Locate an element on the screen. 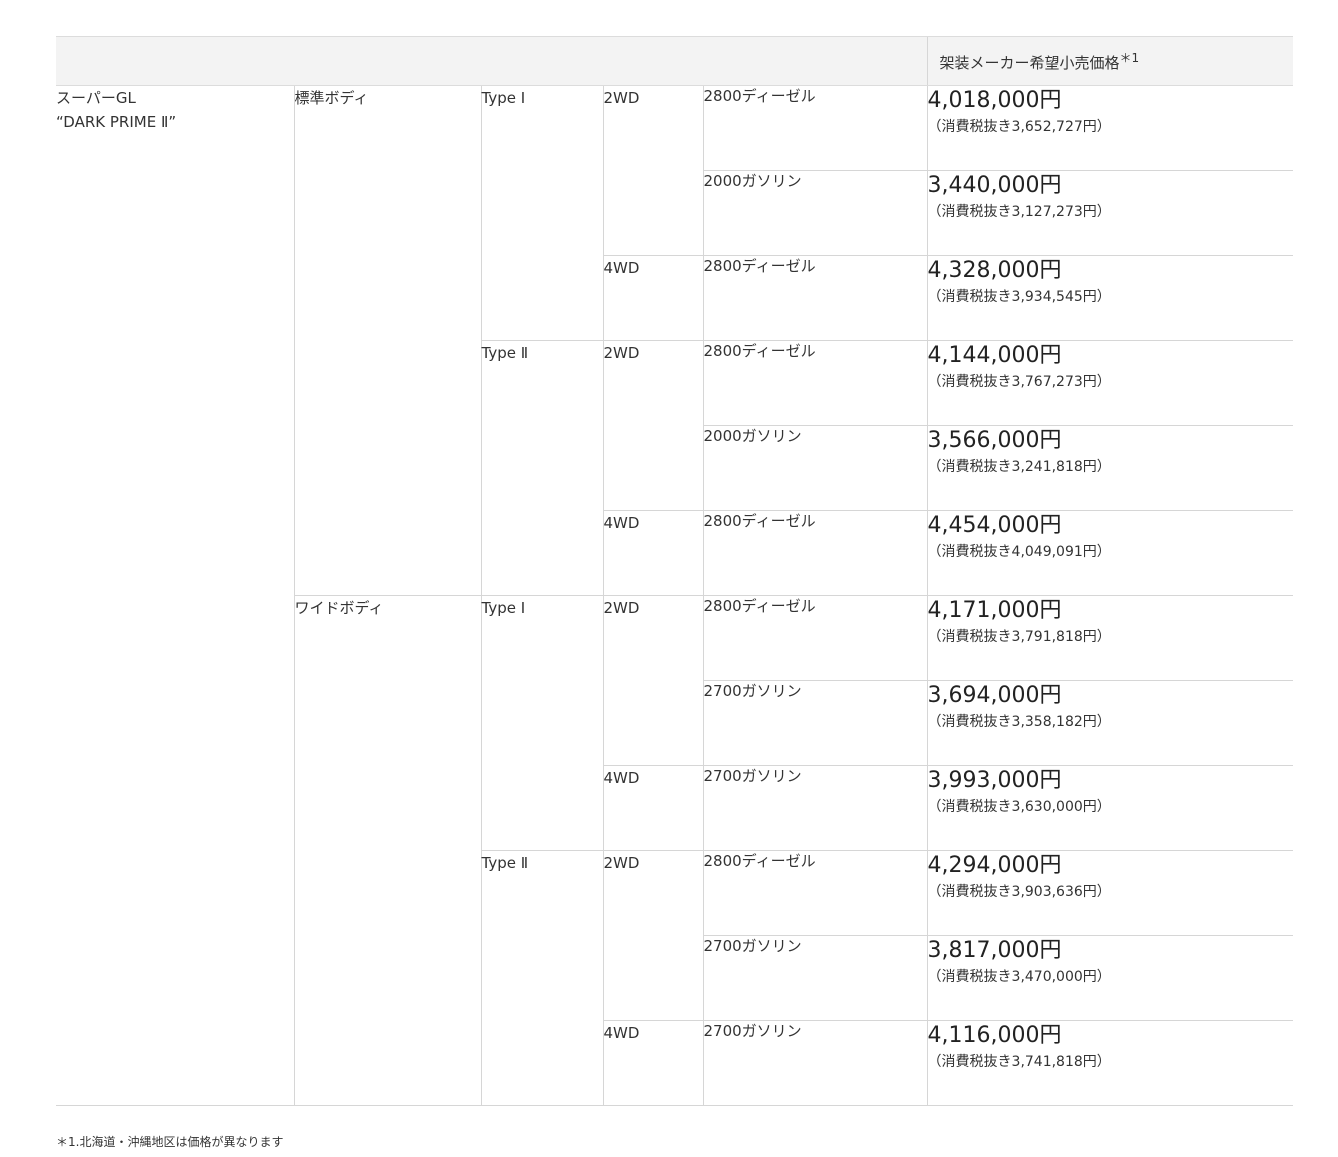 The height and width of the screenshot is (1157, 1338). price-value: 4,328,000円 is located at coordinates (994, 270).